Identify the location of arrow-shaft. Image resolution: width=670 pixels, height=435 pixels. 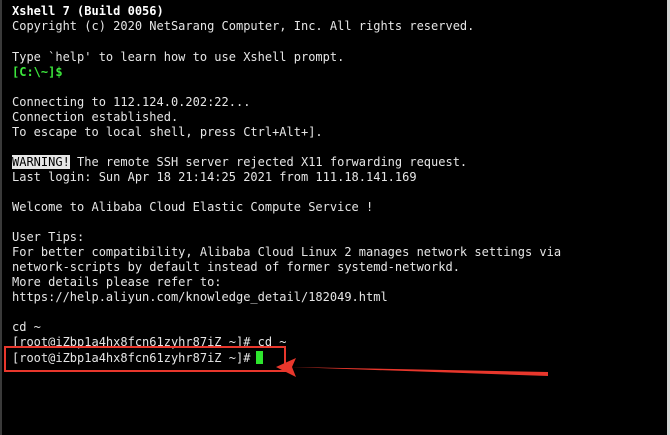
(419, 371).